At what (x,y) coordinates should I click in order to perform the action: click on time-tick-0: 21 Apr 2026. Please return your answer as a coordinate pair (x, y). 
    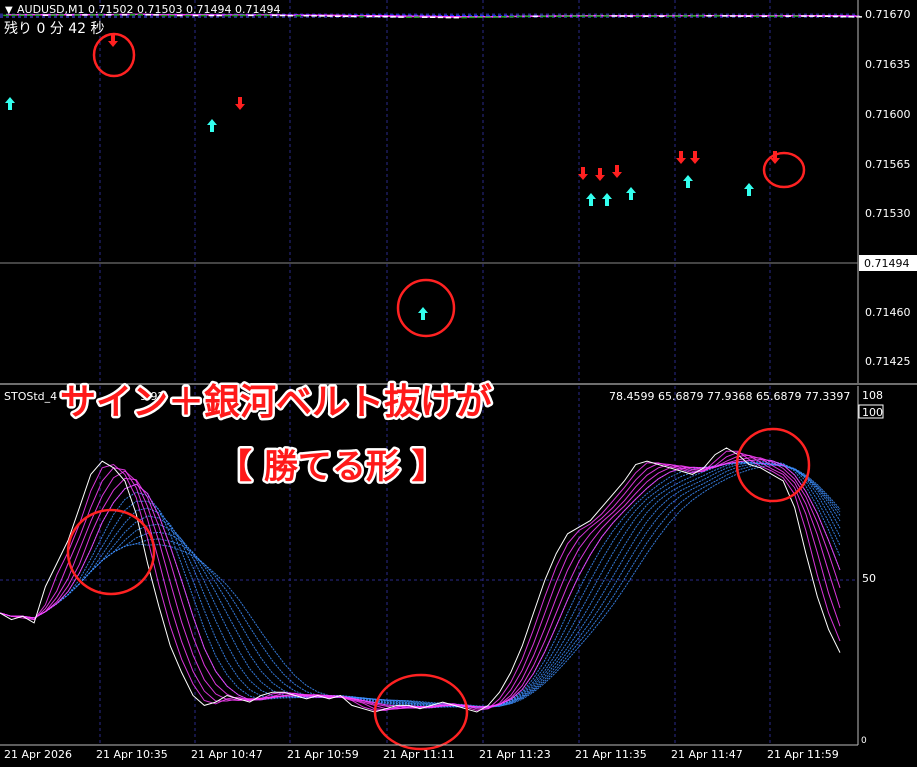
    Looking at the image, I should click on (38, 754).